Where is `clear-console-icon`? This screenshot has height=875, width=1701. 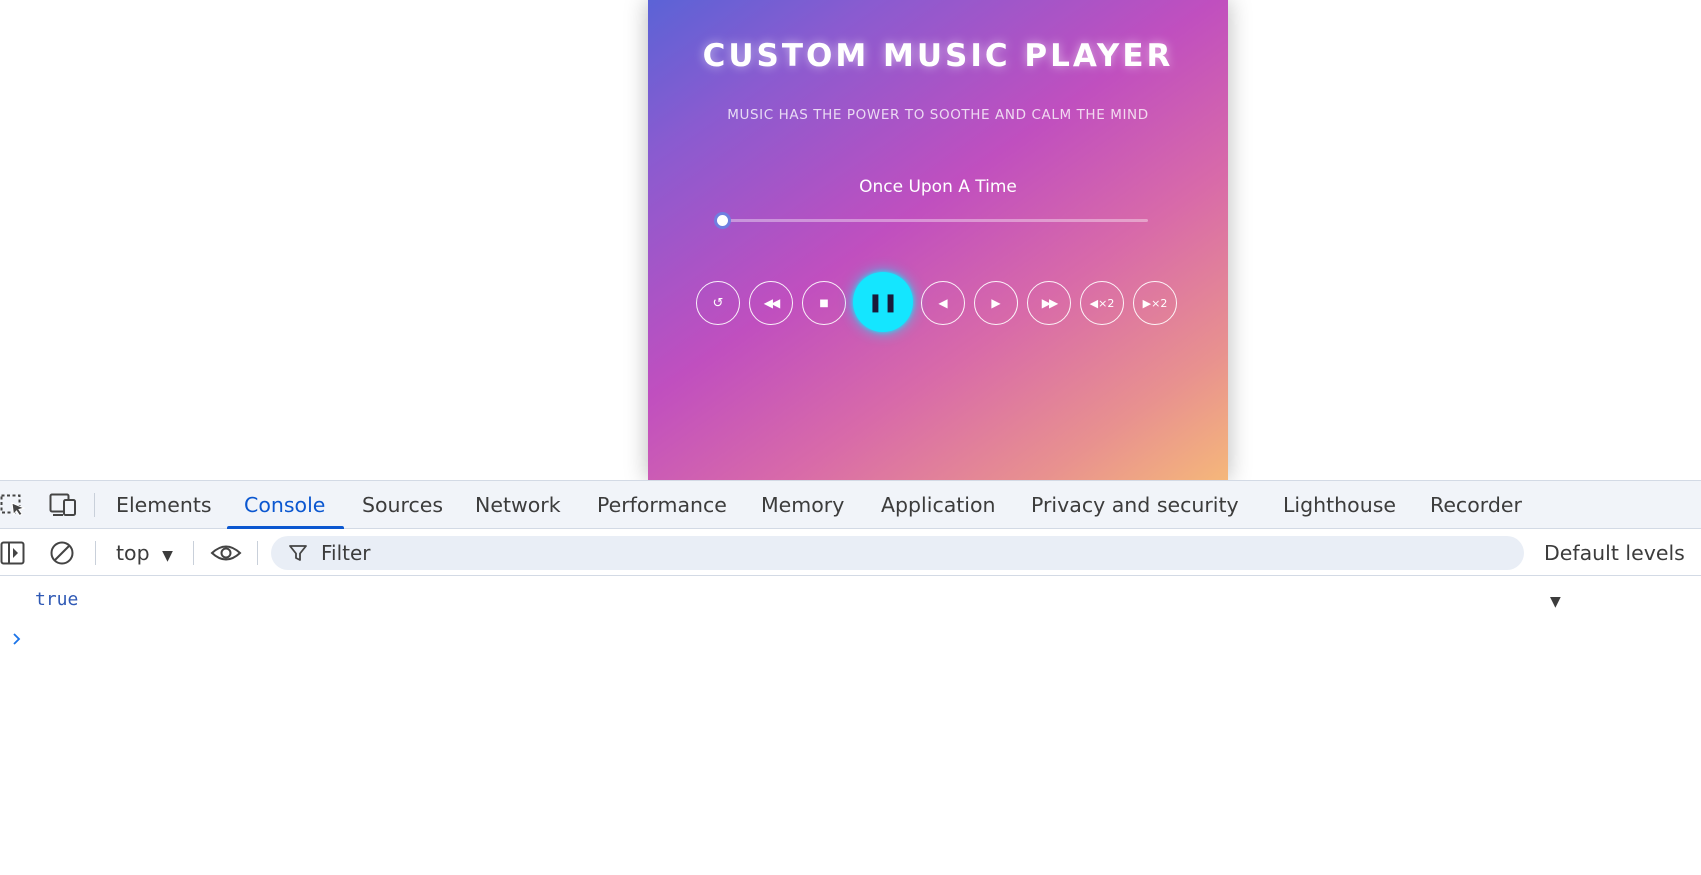 clear-console-icon is located at coordinates (62, 553).